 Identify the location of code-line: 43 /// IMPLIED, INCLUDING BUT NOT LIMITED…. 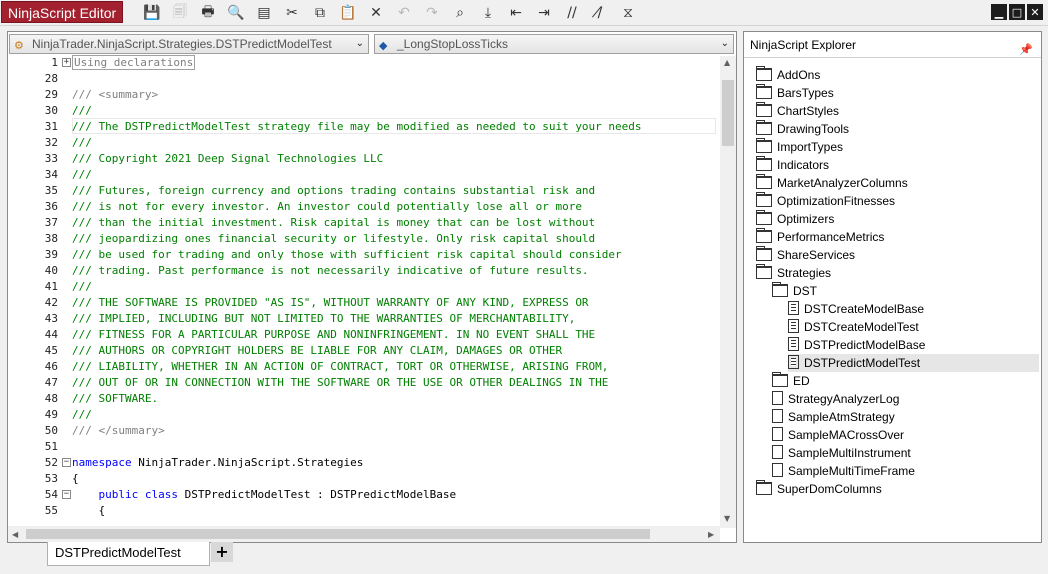
(362, 319).